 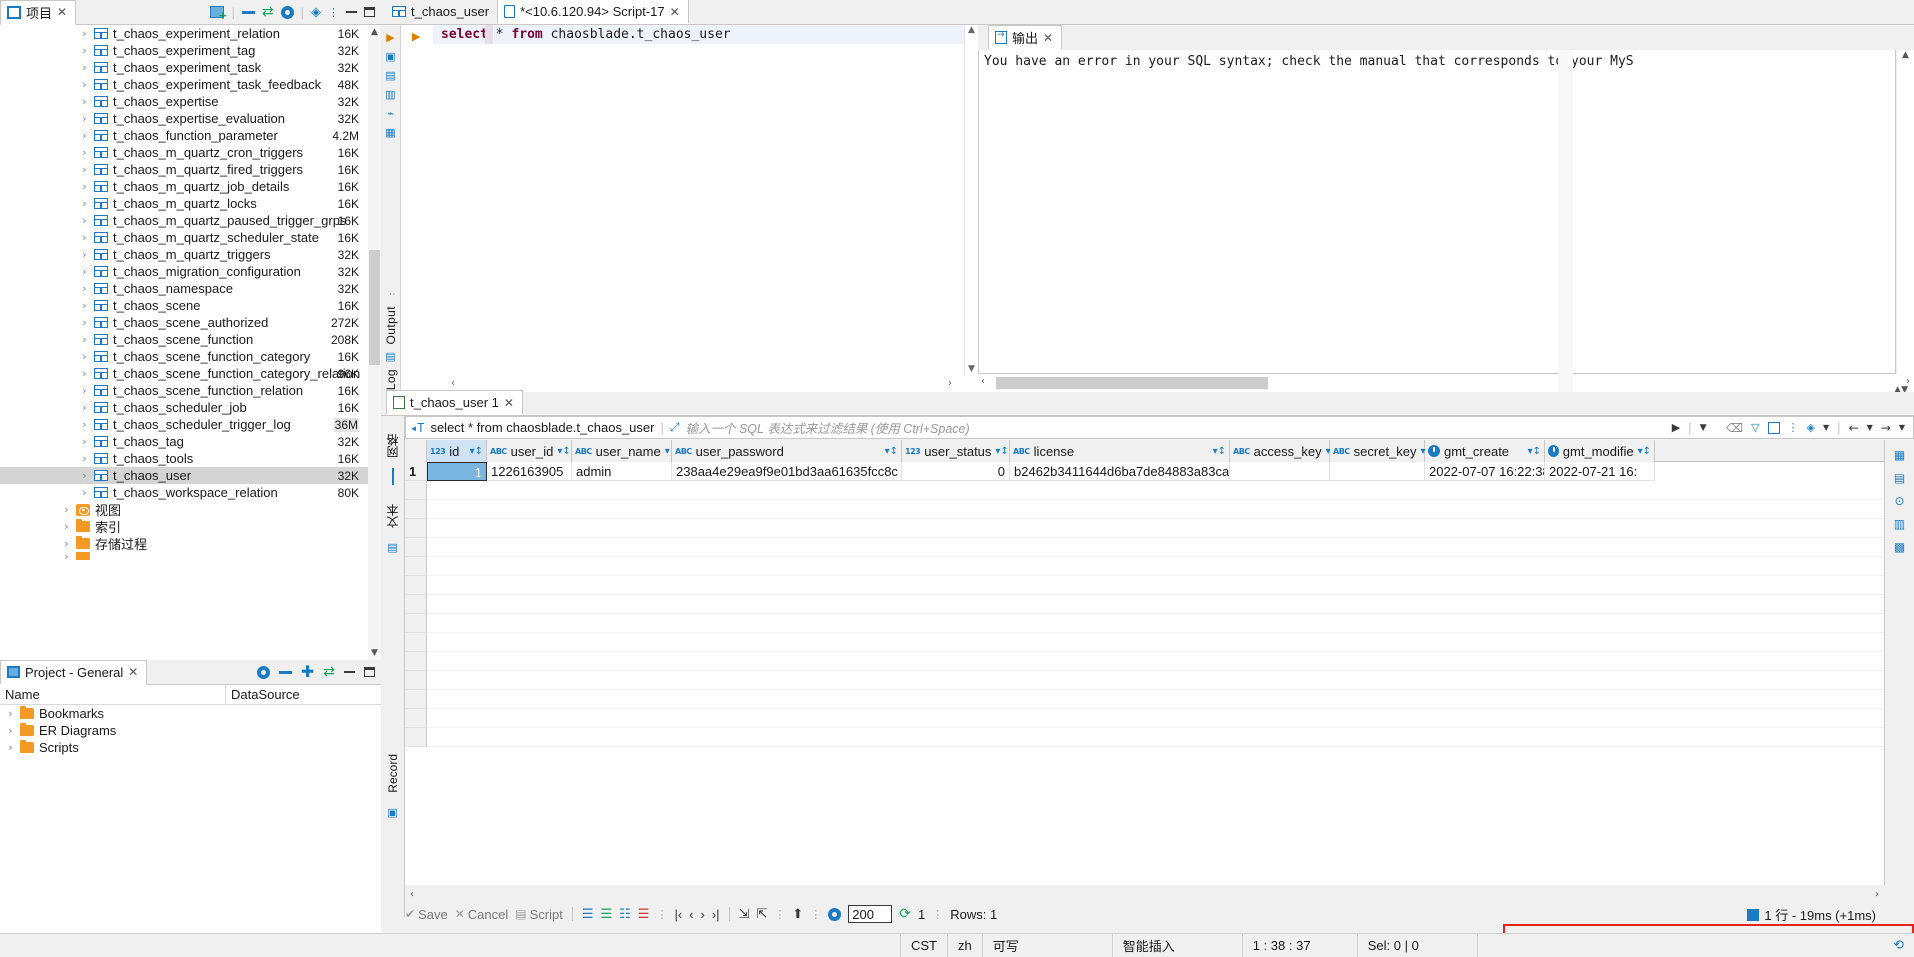 I want to click on filter-placeholder: 输入一个 SQL 表达式来过滤结果 (使用 Ctrl+Space), so click(x=827, y=427).